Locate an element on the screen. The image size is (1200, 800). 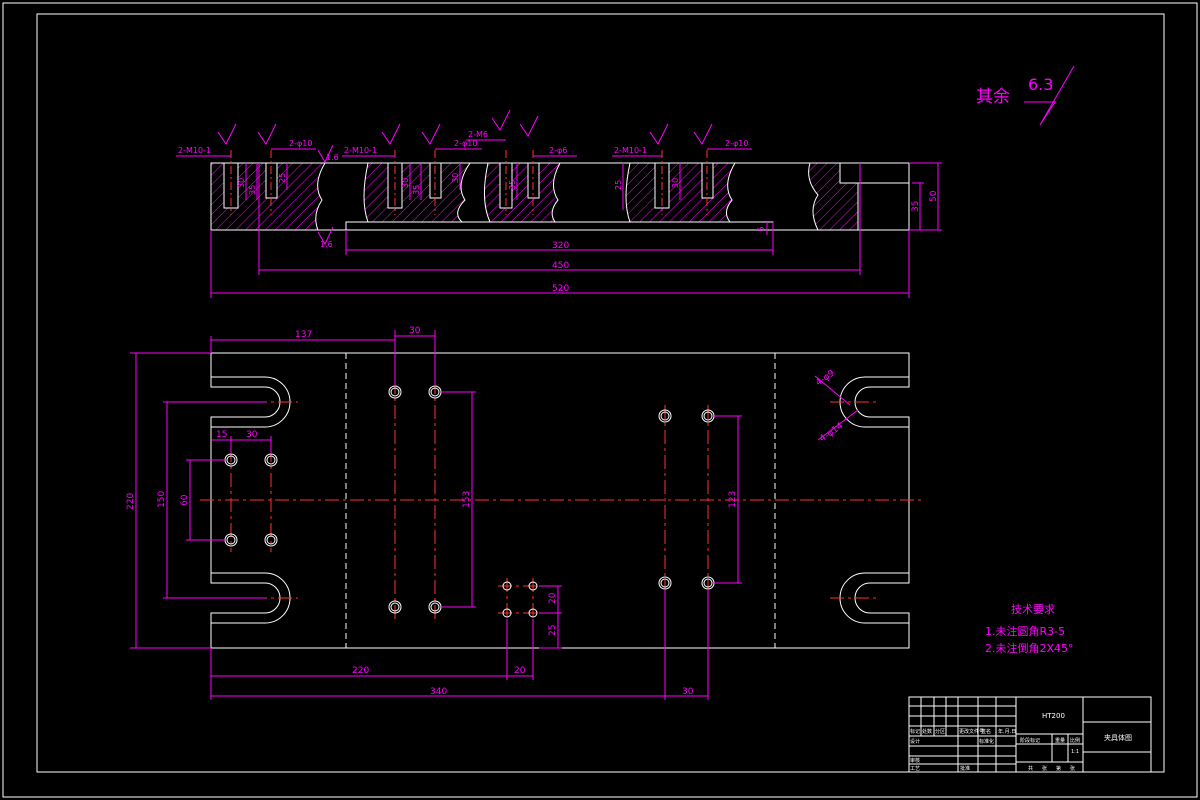
tb-cell-15: 张 is located at coordinates (1044, 768).